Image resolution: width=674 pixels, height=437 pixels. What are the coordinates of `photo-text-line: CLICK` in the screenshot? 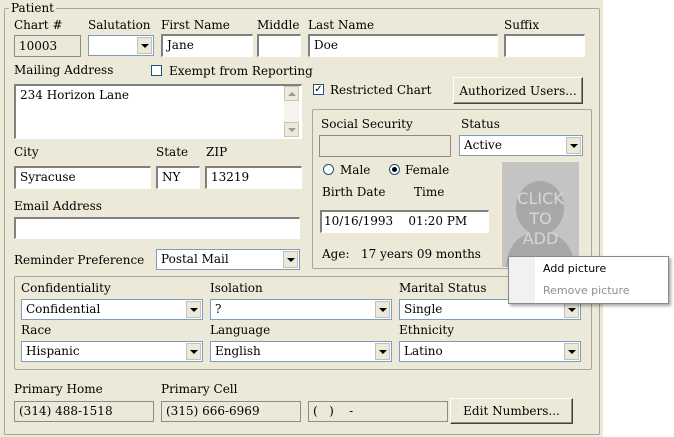 It's located at (540, 198).